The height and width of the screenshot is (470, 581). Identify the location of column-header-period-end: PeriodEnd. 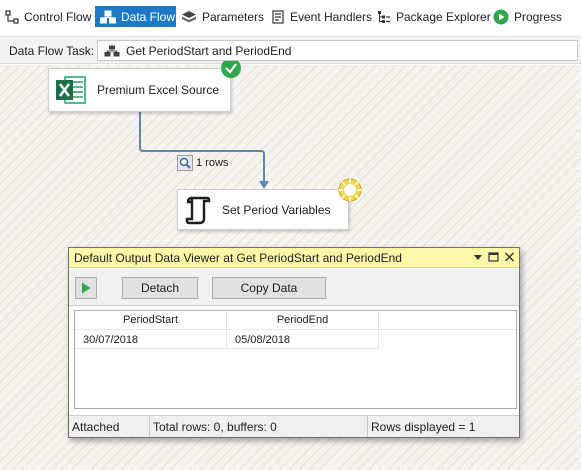
(303, 320).